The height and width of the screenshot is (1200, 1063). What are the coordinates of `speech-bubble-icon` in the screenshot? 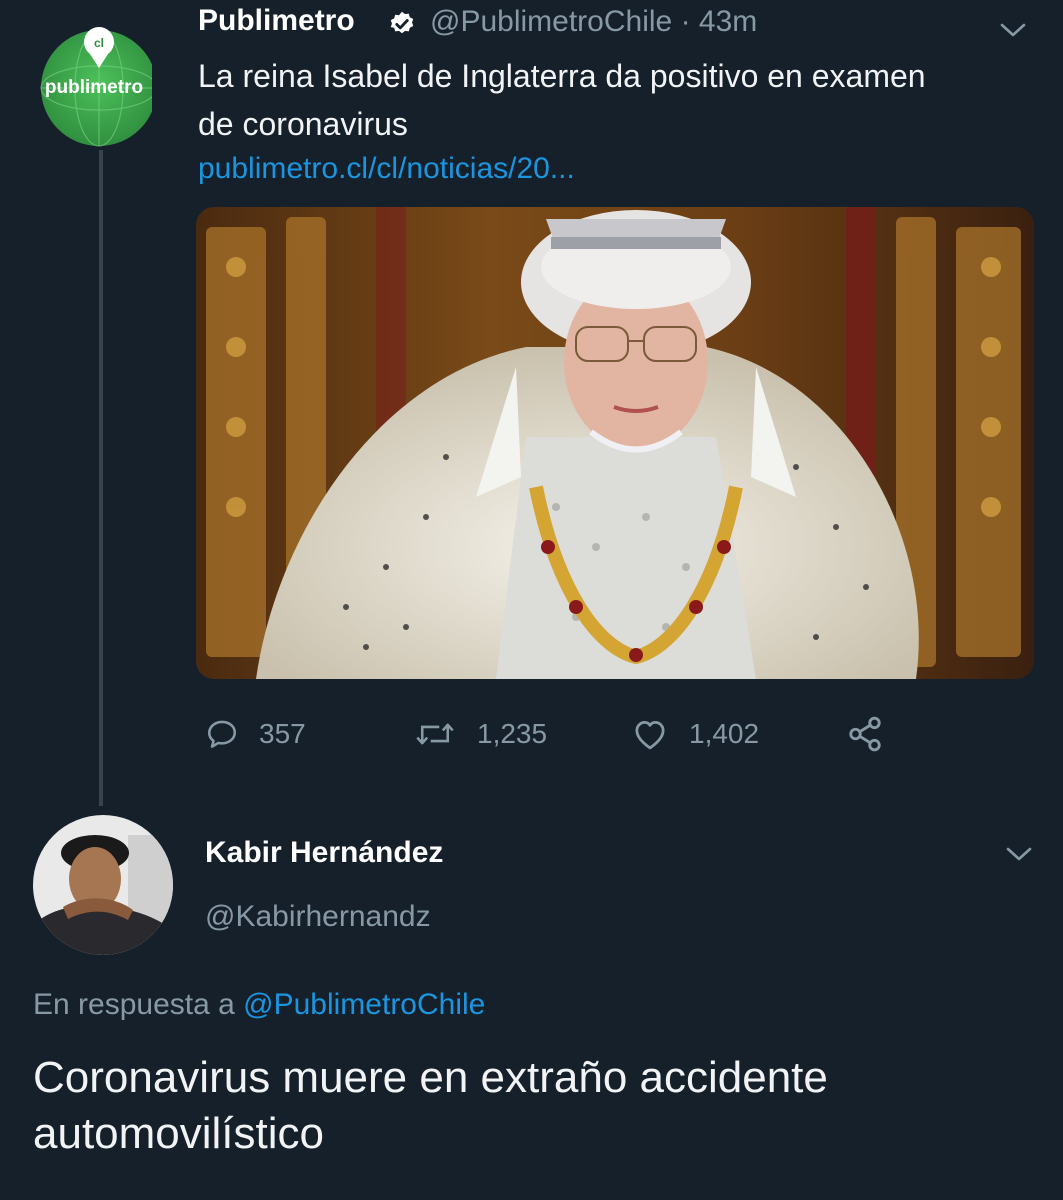 It's located at (222, 734).